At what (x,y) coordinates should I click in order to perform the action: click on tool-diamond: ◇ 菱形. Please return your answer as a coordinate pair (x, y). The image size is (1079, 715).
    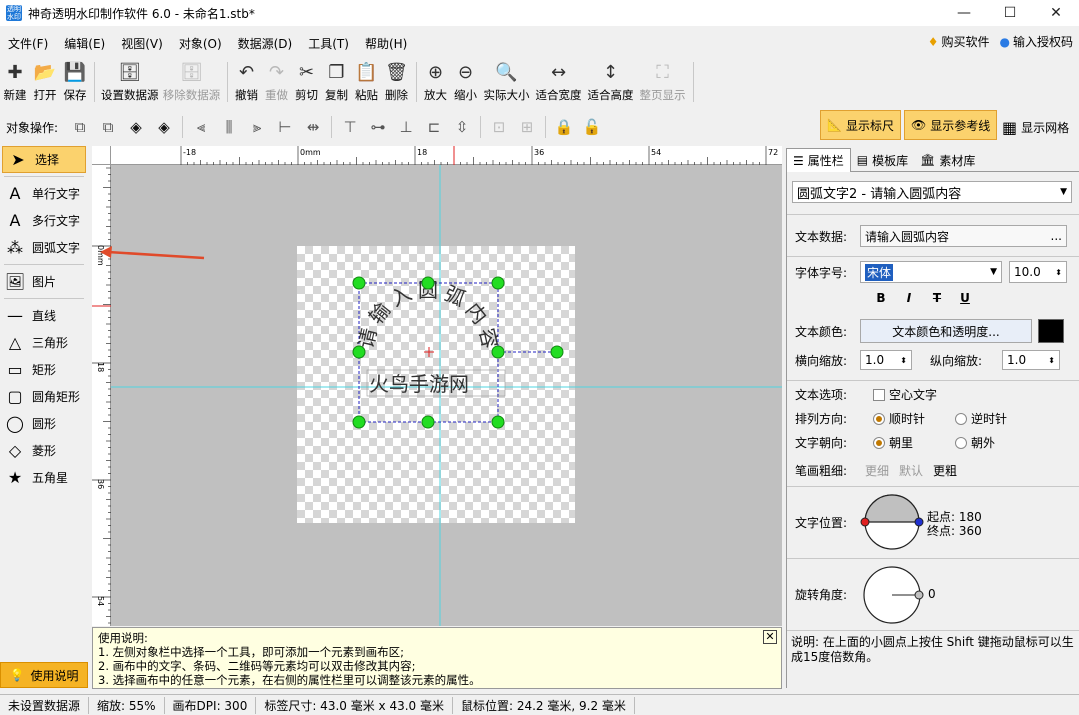
    Looking at the image, I should click on (44, 450).